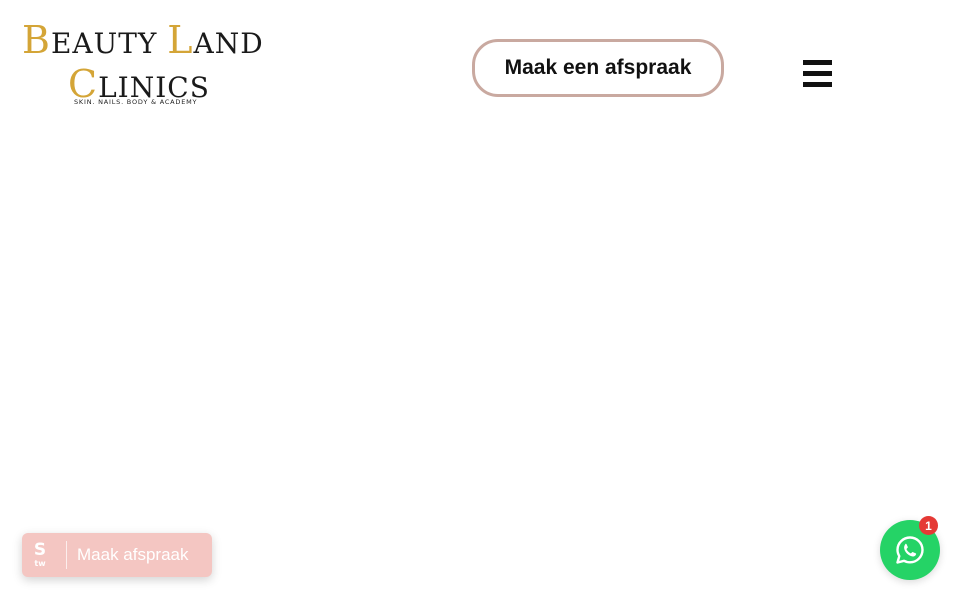 The height and width of the screenshot is (600, 960). What do you see at coordinates (109, 43) in the screenshot?
I see `logo-text-eauty: EAUTY` at bounding box center [109, 43].